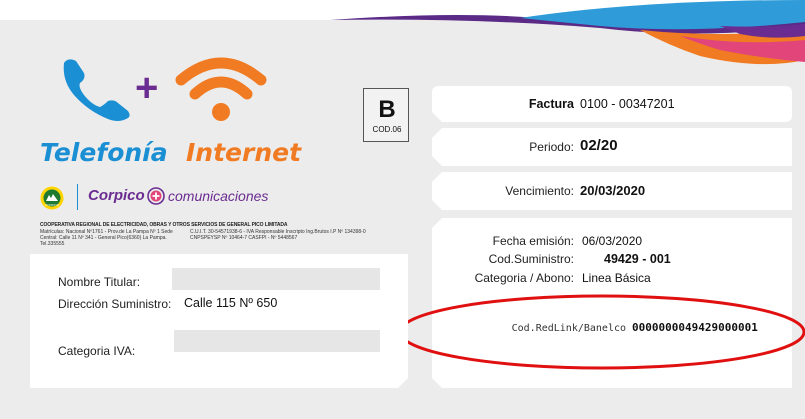  Describe the element at coordinates (221, 89) in the screenshot. I see `wifi-icon` at that location.